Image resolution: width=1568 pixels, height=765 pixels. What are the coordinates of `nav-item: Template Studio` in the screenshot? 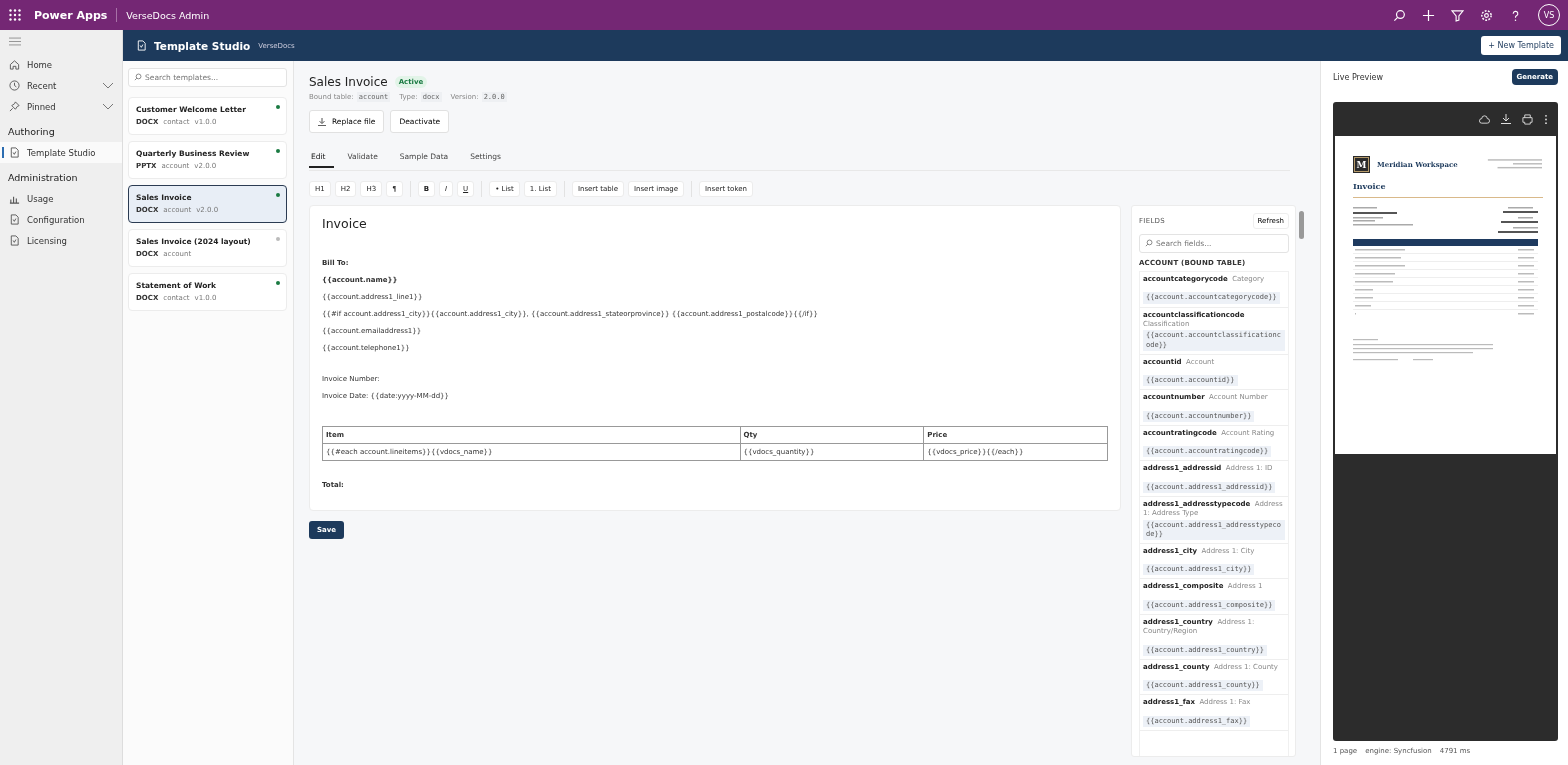 It's located at (61, 152).